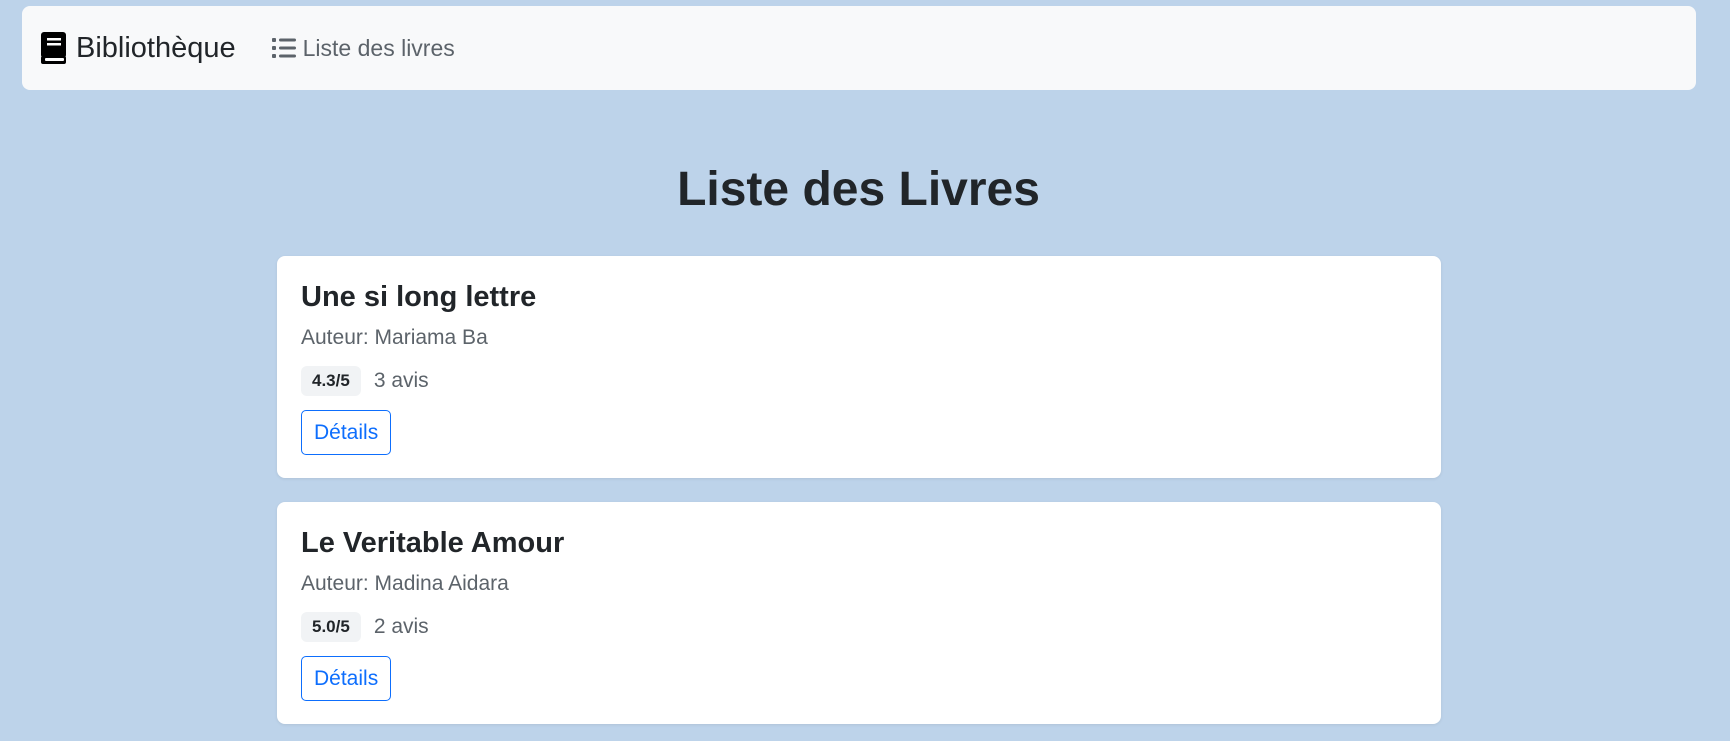 The width and height of the screenshot is (1730, 741). I want to click on review-count: 3 avis, so click(401, 380).